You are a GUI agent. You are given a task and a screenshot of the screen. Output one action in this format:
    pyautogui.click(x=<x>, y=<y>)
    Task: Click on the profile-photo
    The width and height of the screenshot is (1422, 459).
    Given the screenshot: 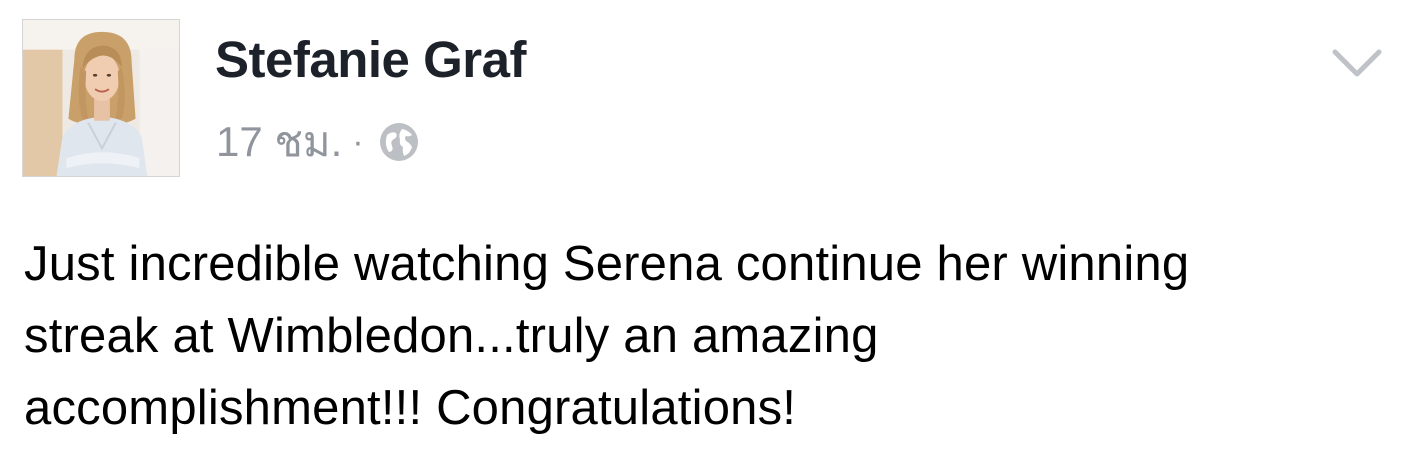 What is the action you would take?
    pyautogui.click(x=101, y=98)
    